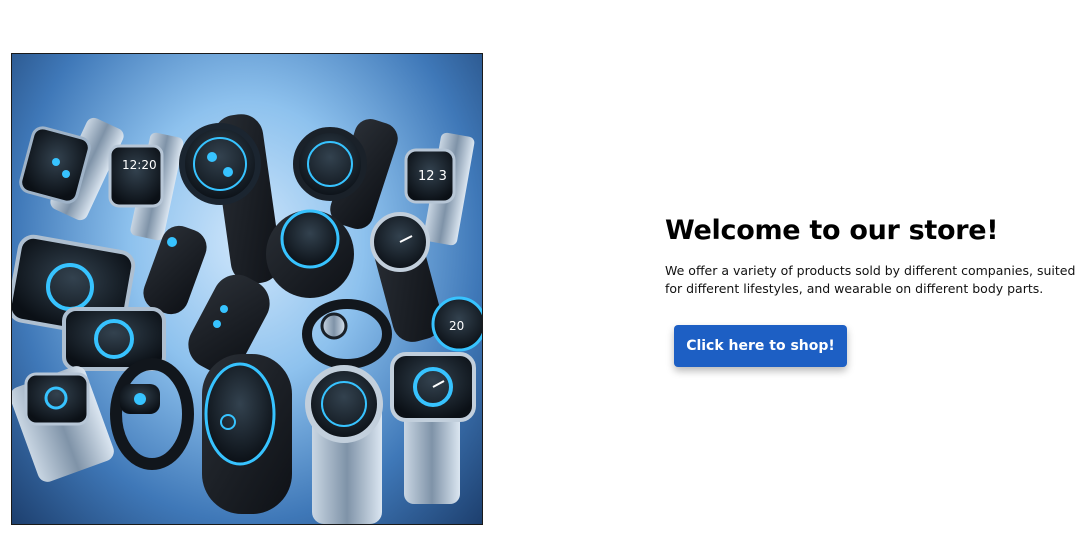 Image resolution: width=1086 pixels, height=553 pixels. I want to click on svg-text: 20, so click(456, 326).